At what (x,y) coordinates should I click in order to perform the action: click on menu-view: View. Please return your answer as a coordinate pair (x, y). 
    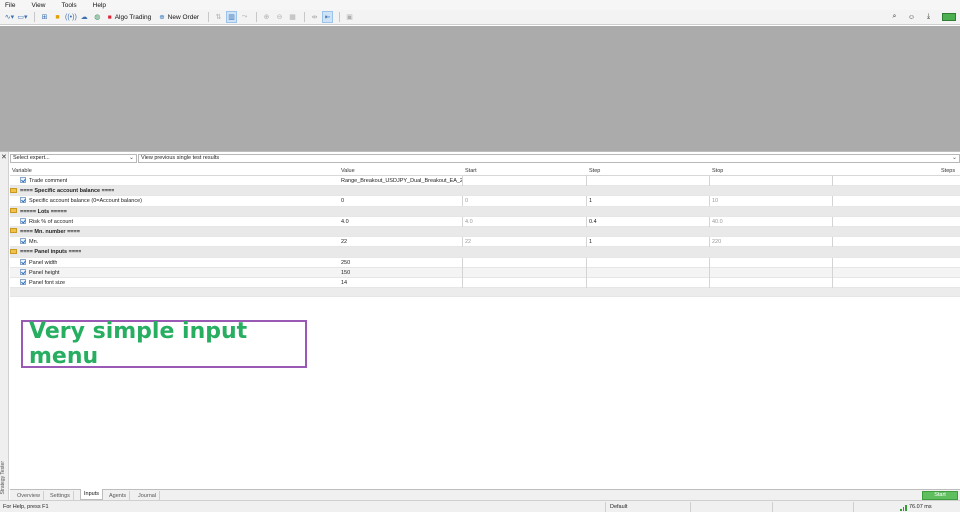
    Looking at the image, I should click on (38, 5).